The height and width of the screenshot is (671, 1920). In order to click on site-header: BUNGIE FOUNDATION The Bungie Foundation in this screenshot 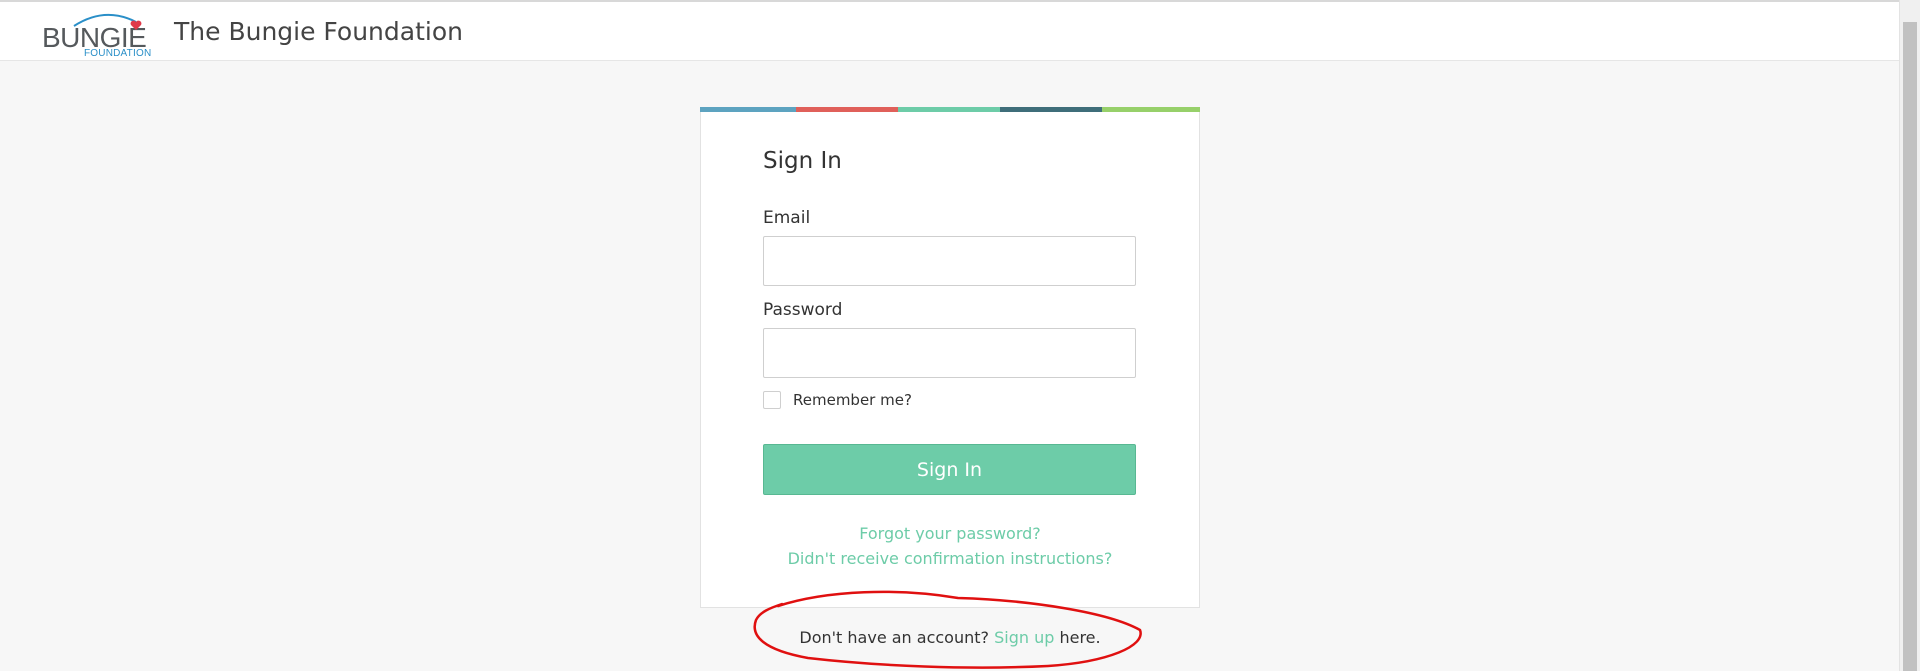, I will do `click(949, 31)`.